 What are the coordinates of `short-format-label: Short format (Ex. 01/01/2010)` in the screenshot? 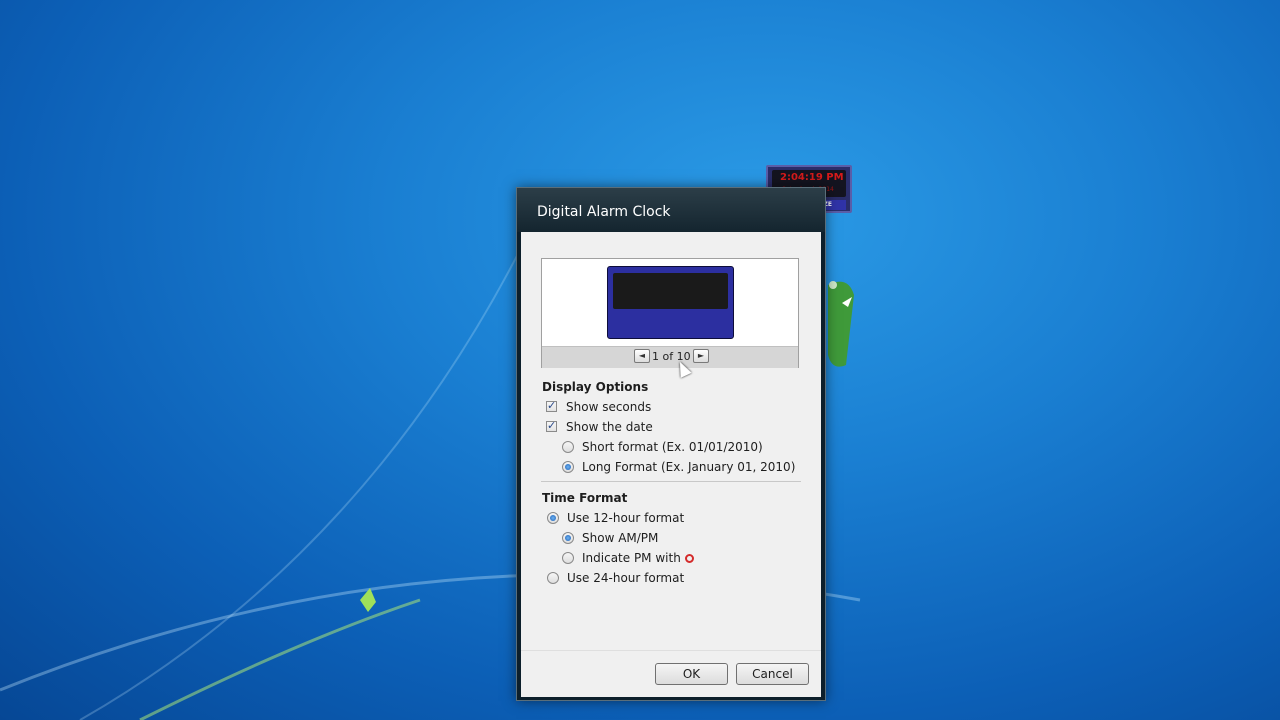 It's located at (672, 447).